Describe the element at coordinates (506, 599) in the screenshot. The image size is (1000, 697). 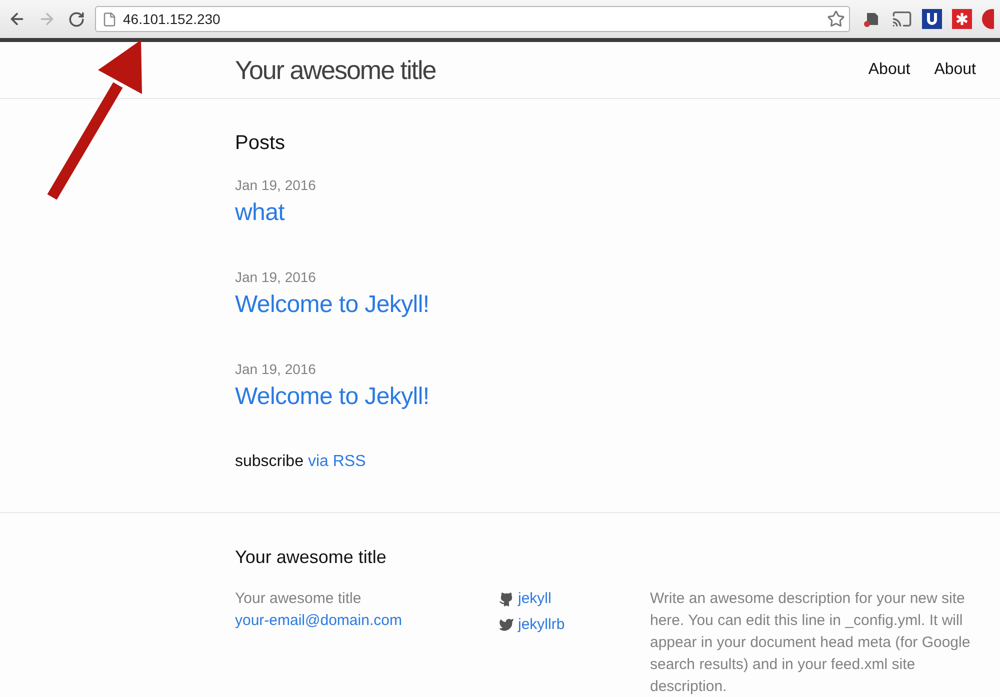
I see `github-icon` at that location.